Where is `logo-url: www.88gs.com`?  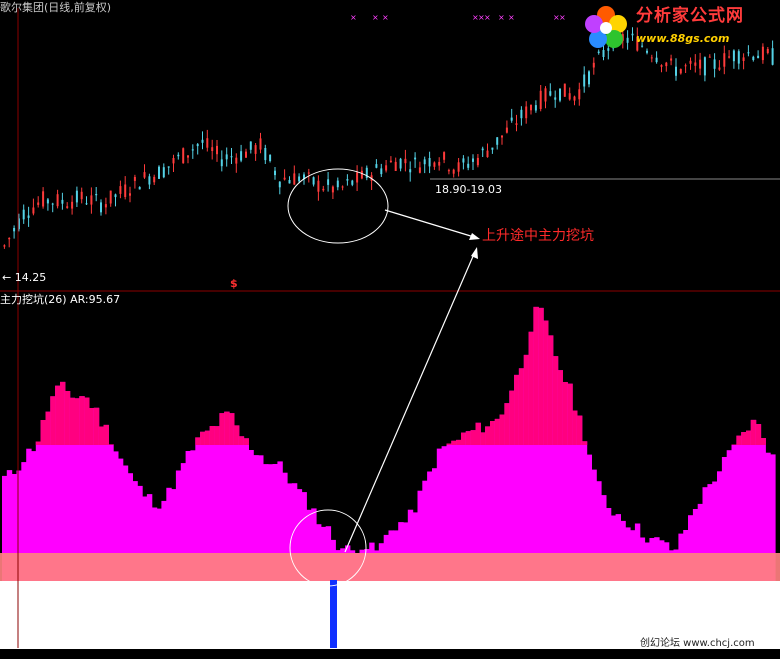
logo-url: www.88gs.com is located at coordinates (683, 38).